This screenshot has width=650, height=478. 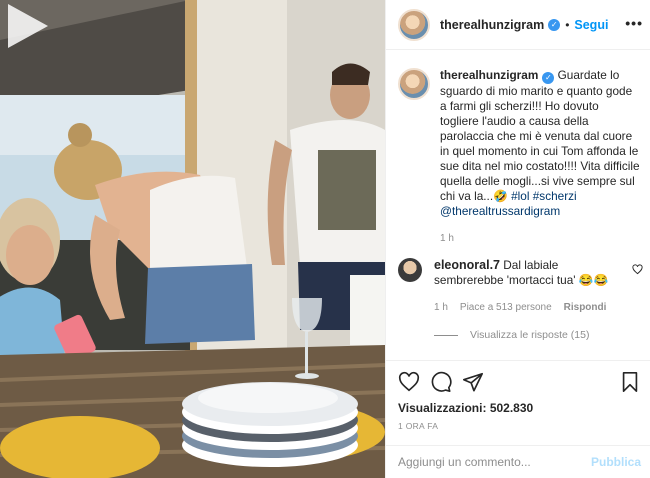 What do you see at coordinates (447, 238) in the screenshot?
I see `caption-timestamp: 1 h` at bounding box center [447, 238].